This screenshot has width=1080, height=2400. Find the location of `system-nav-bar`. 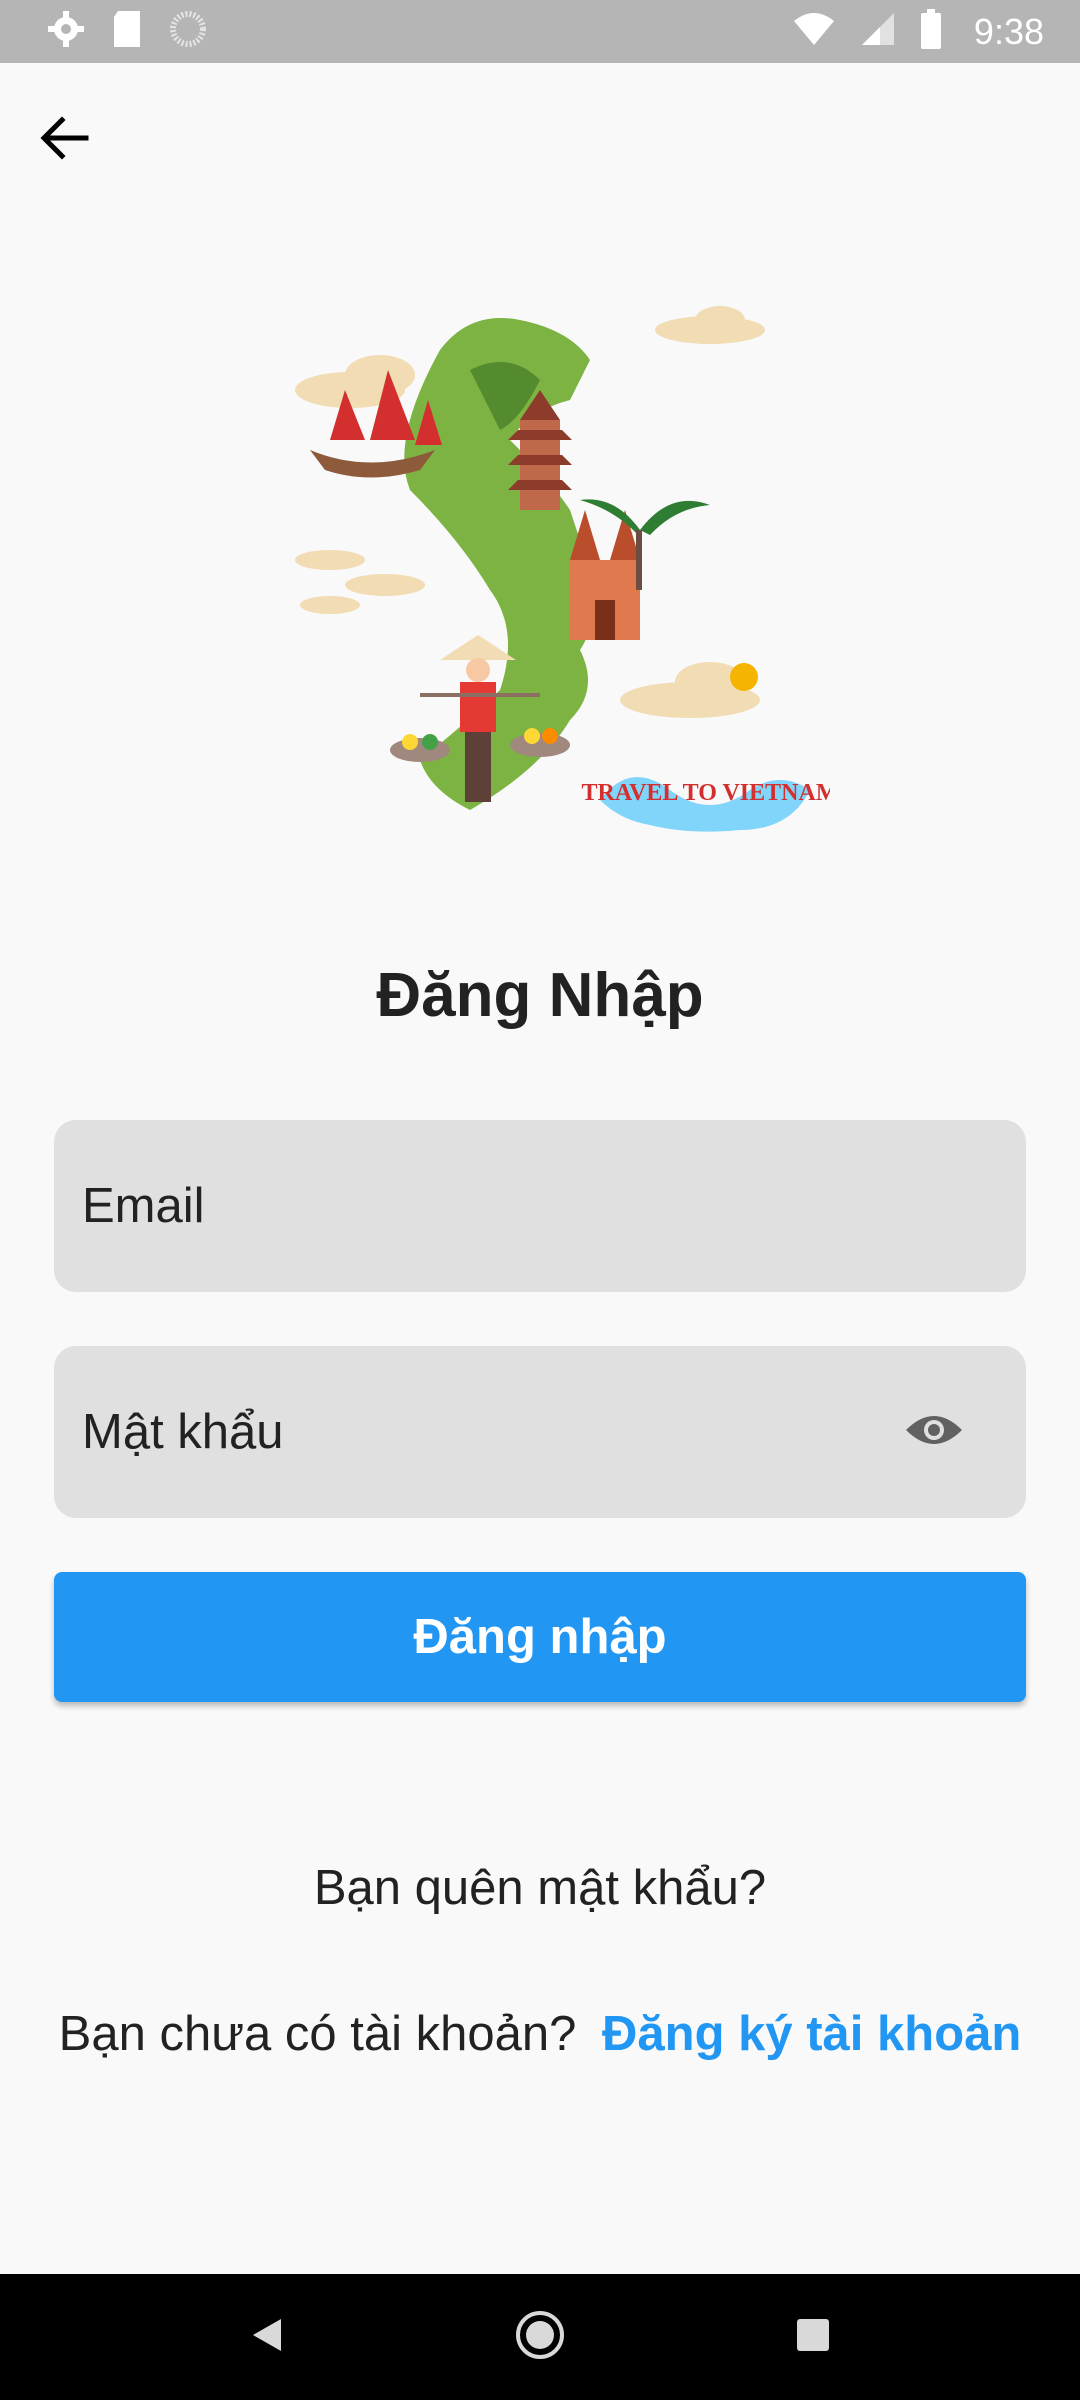

system-nav-bar is located at coordinates (540, 2337).